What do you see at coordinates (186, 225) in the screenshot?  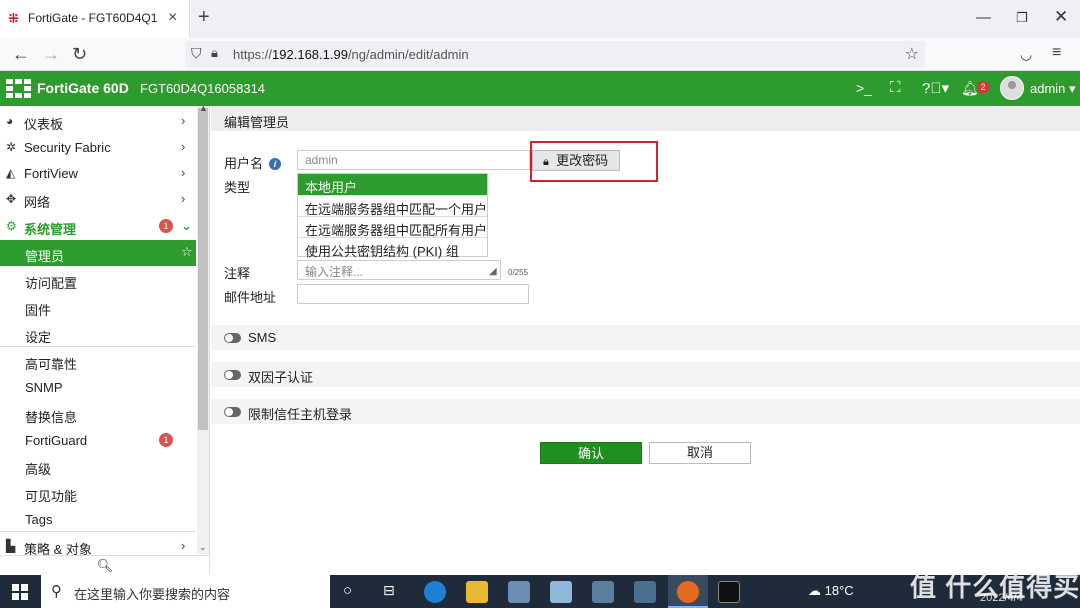 I see `chevron-down-icon: ⌄` at bounding box center [186, 225].